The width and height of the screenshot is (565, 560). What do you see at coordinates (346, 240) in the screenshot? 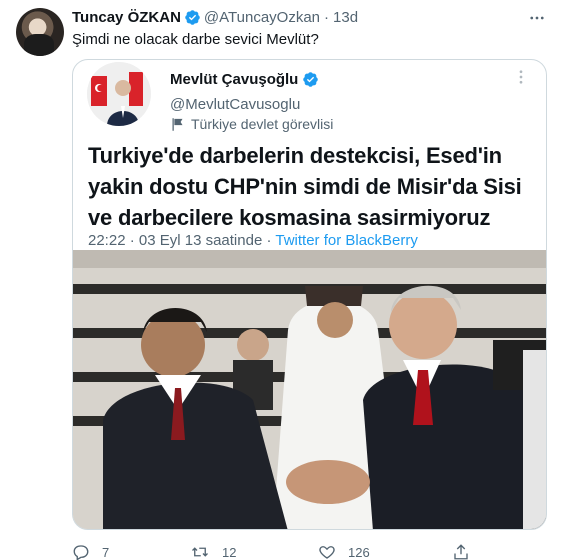
I see `quoted-source-link: Twitter for BlackBerry` at bounding box center [346, 240].